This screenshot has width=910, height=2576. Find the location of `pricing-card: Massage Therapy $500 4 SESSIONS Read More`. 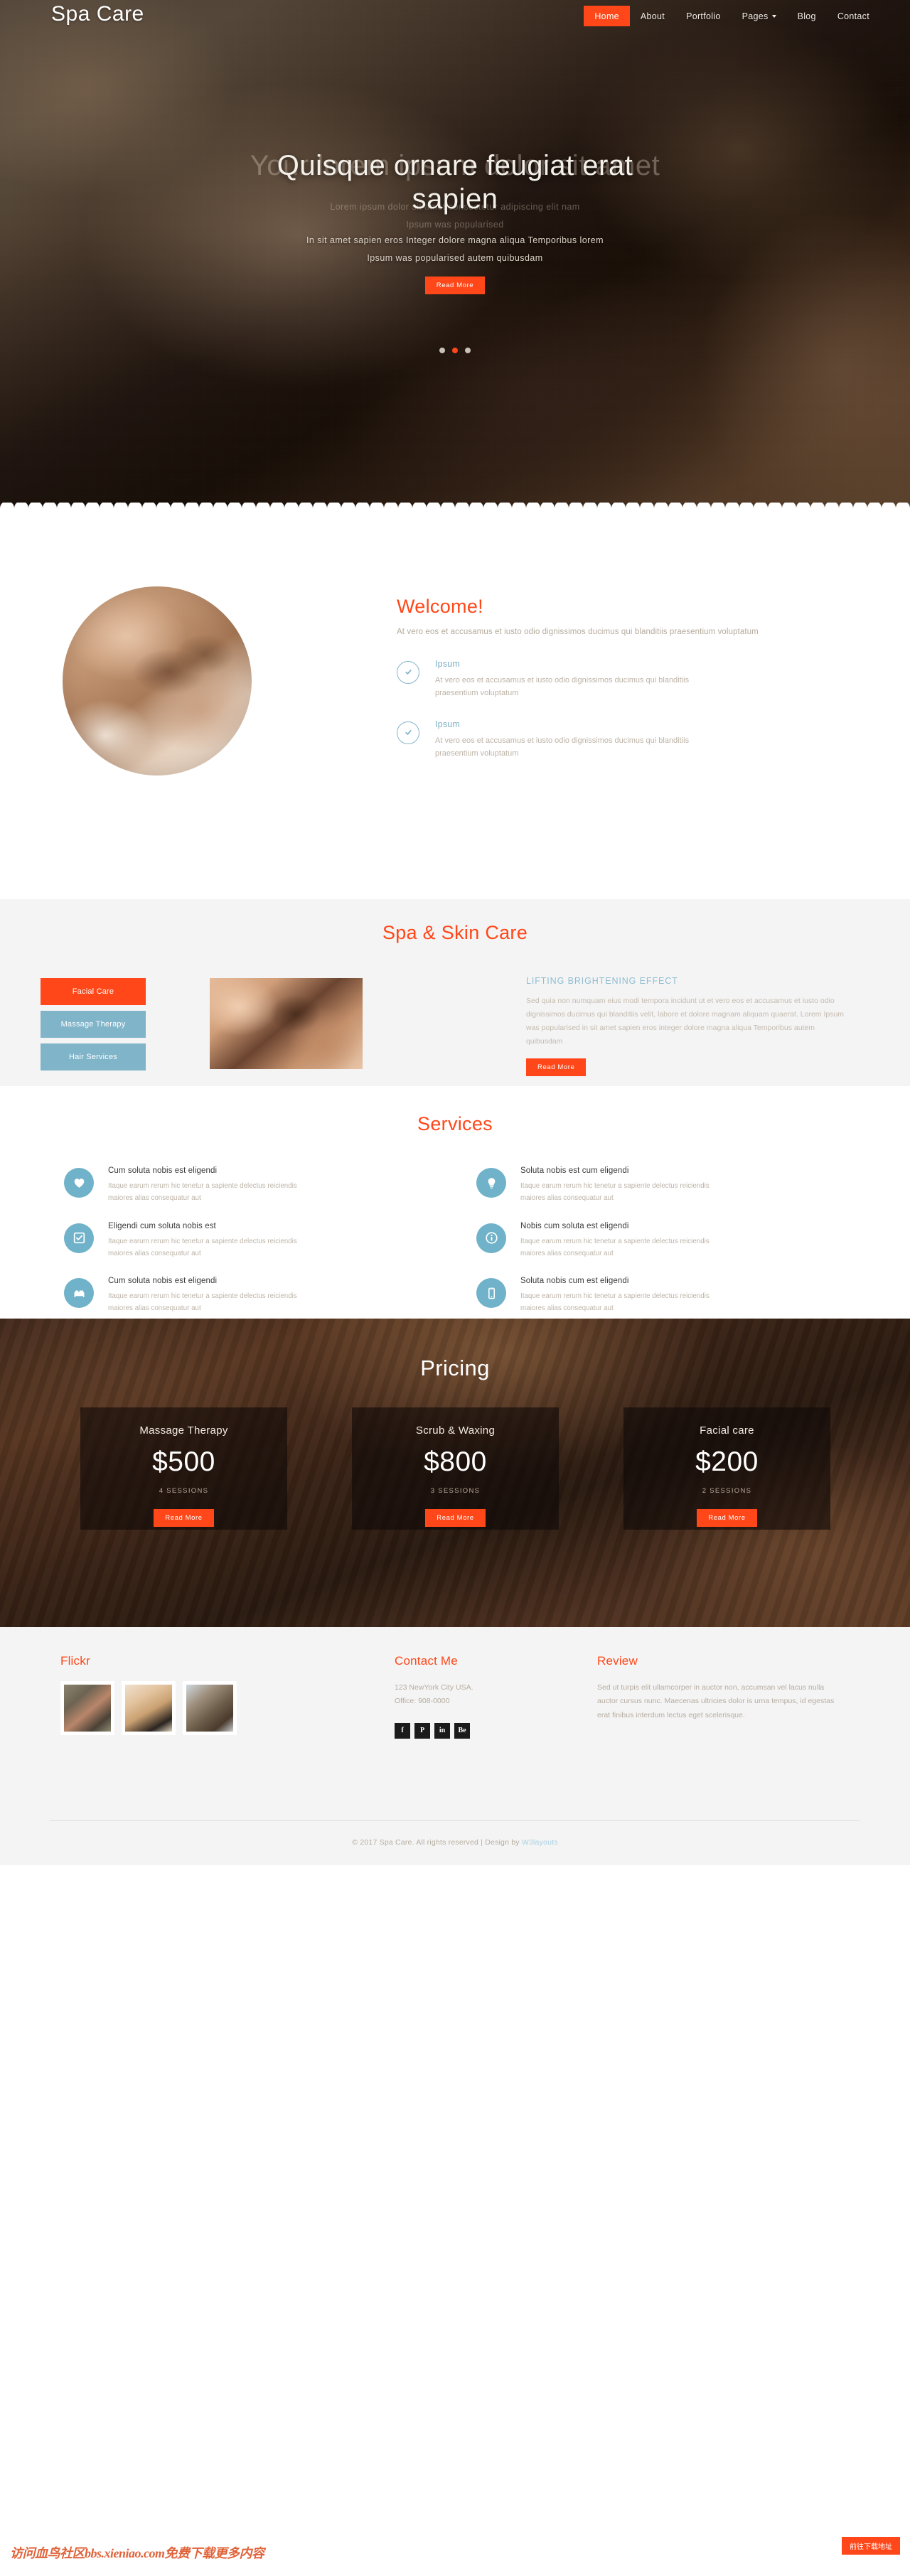

pricing-card: Massage Therapy $500 4 SESSIONS Read More is located at coordinates (183, 1468).